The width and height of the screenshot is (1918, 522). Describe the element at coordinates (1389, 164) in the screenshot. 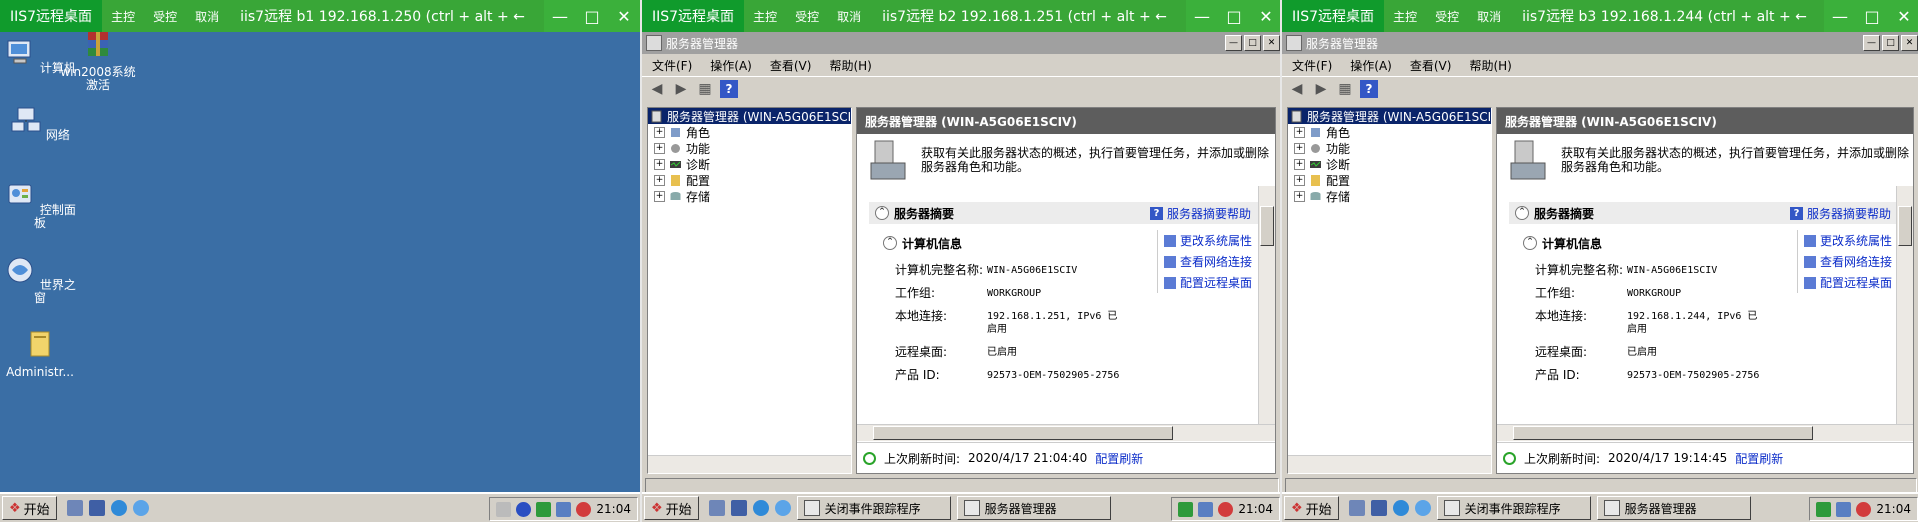

I see `tree-item-diagnostics: + 诊断` at that location.